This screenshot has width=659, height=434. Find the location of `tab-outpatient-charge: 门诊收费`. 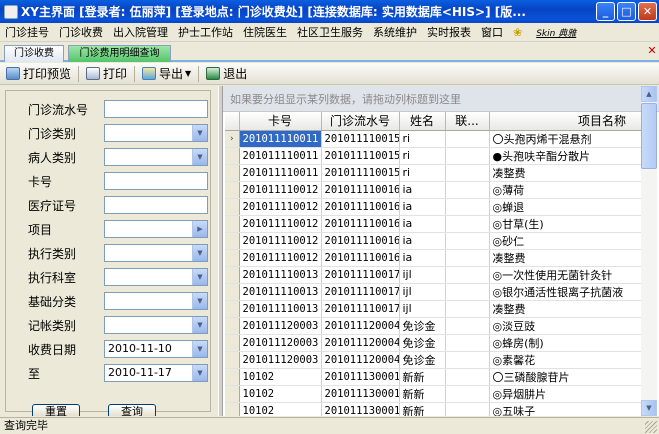

tab-outpatient-charge: 门诊收费 is located at coordinates (34, 53).